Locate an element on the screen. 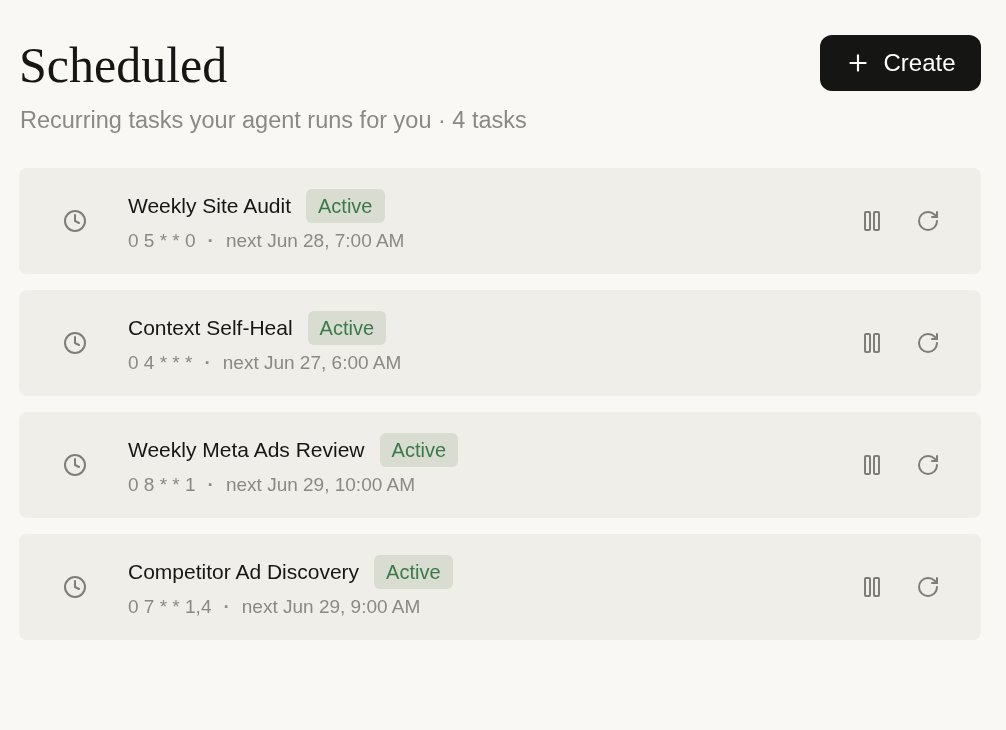 The image size is (1006, 730). task-name: Context Self-Heal is located at coordinates (210, 328).